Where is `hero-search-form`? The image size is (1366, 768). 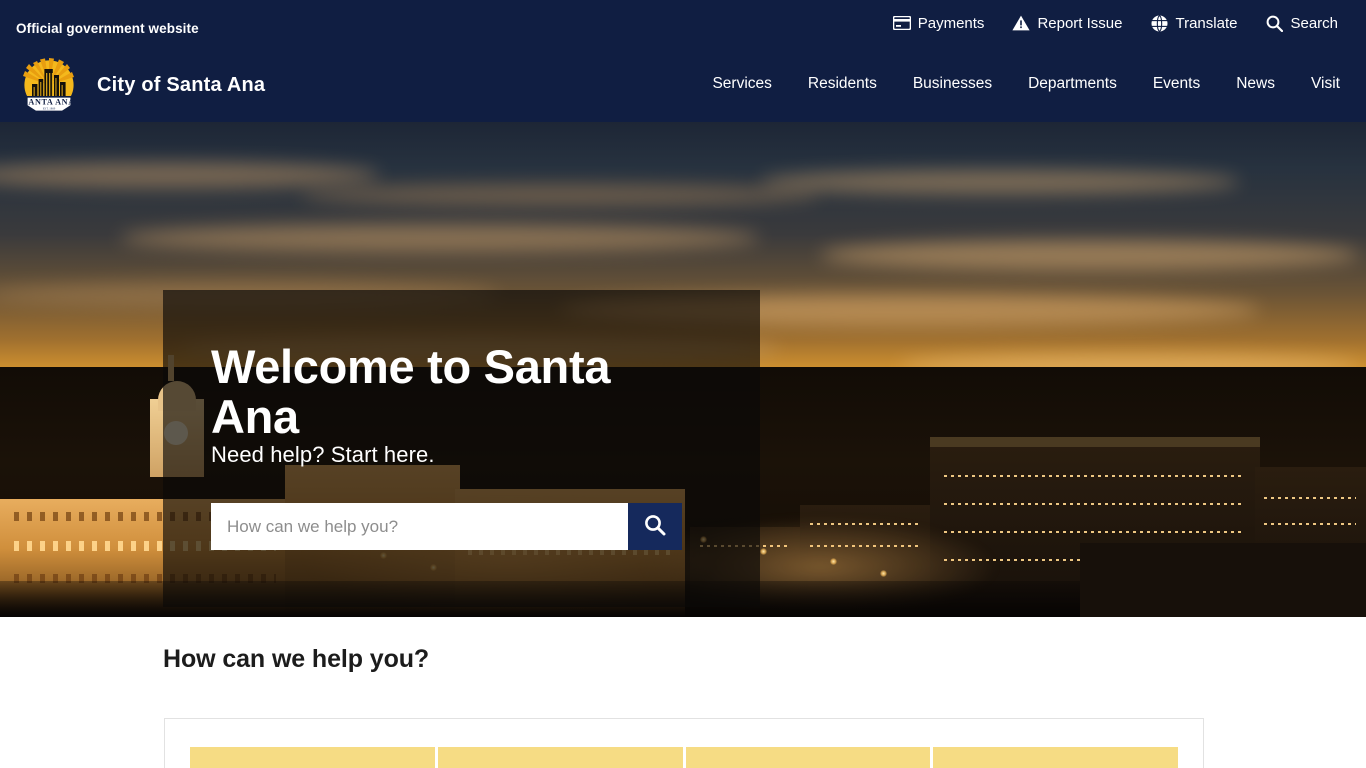
hero-search-form is located at coordinates (446, 526).